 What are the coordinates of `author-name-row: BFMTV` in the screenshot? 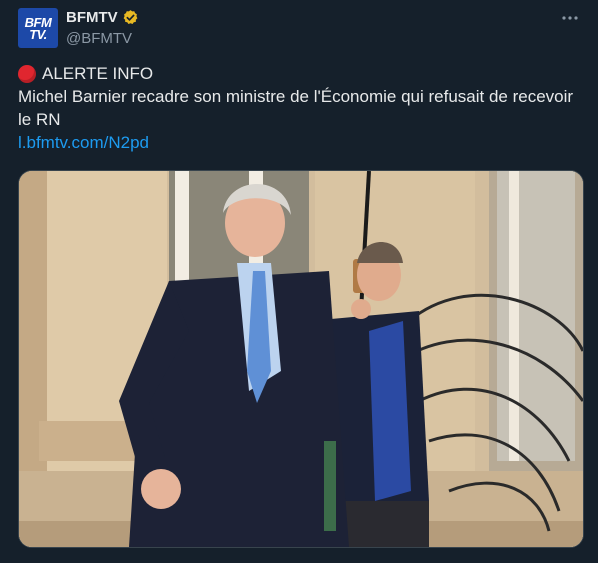 It's located at (102, 17).